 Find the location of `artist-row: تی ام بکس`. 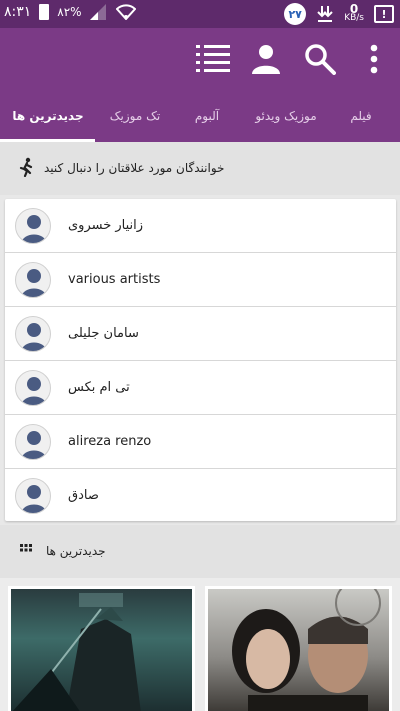

artist-row: تی ام بکس is located at coordinates (200, 388).